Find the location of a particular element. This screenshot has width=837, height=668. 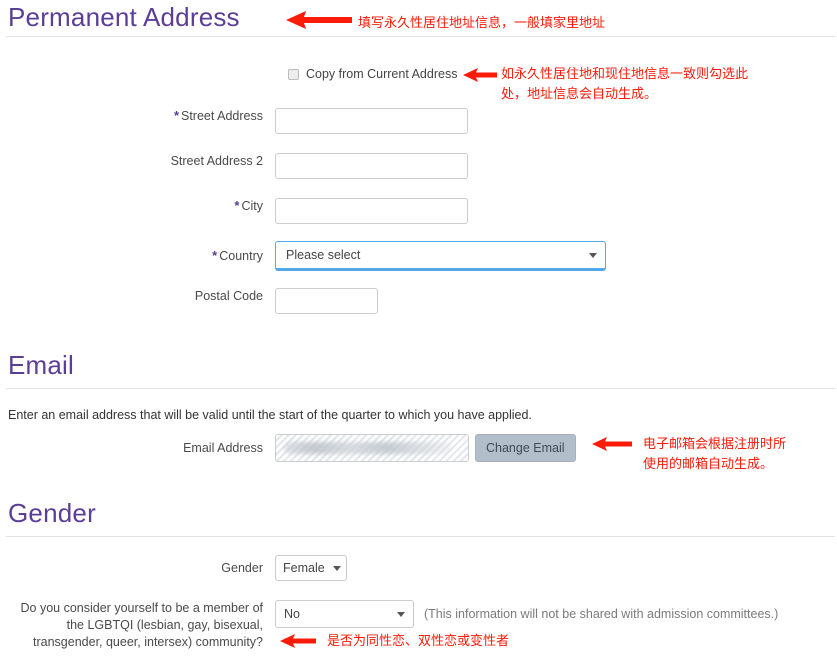

label-street-address-2: Street Address 2 is located at coordinates (137, 161).